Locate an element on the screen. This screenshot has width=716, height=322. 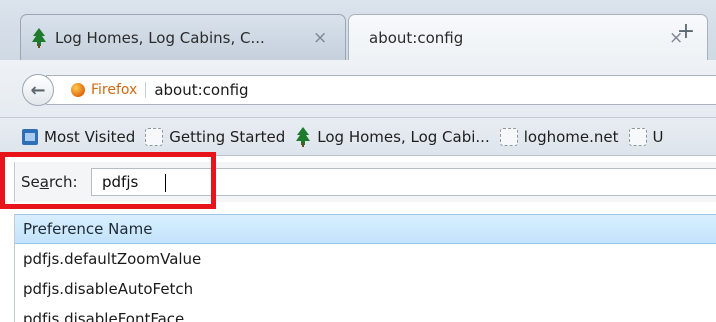
table-row: pdfjs.defaultZoomValue is located at coordinates (365, 259).